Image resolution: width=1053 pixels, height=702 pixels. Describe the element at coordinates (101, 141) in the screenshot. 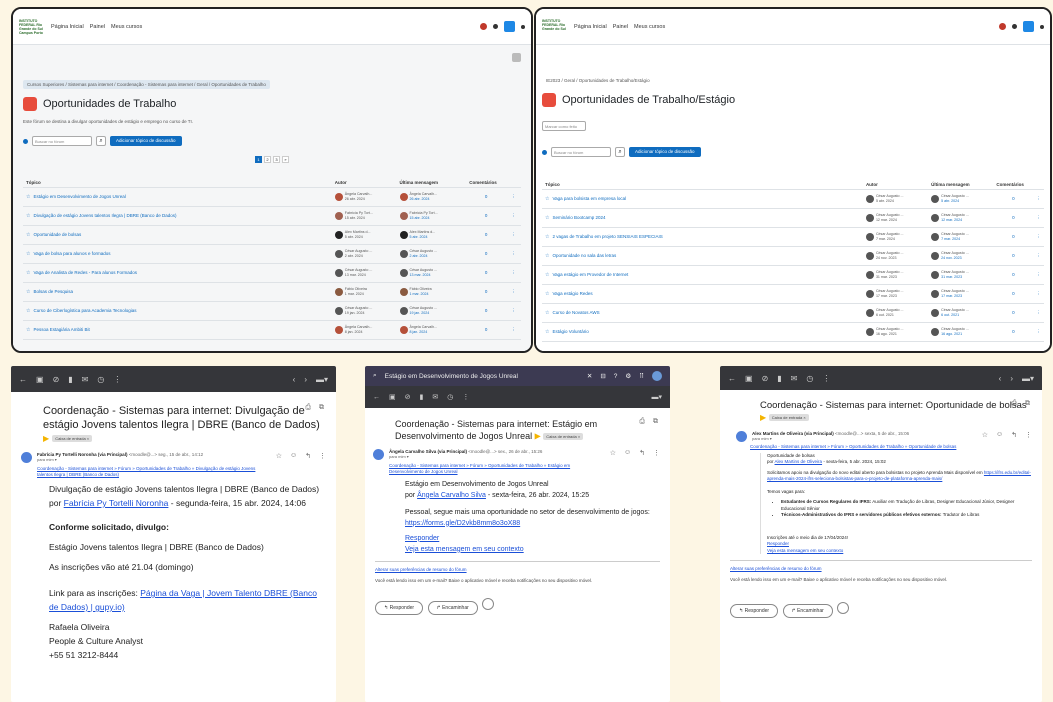

I see `search-icon: ⌕` at that location.